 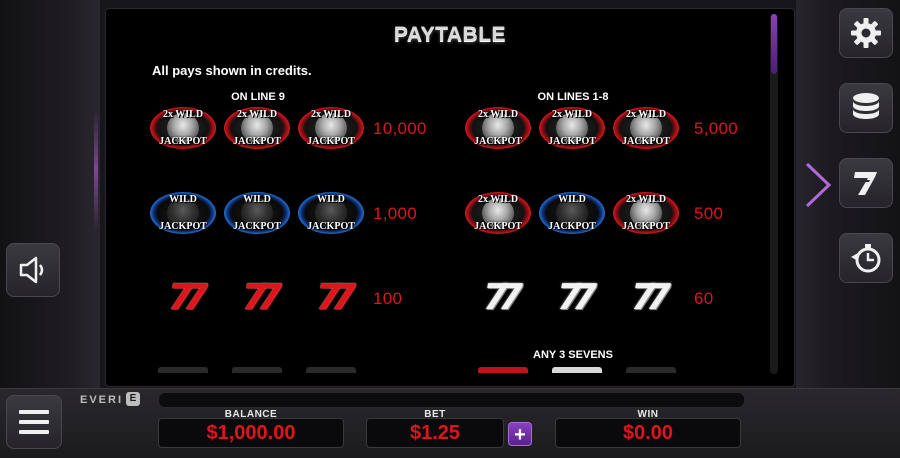 What do you see at coordinates (435, 433) in the screenshot?
I see `bet-meter: $1.25` at bounding box center [435, 433].